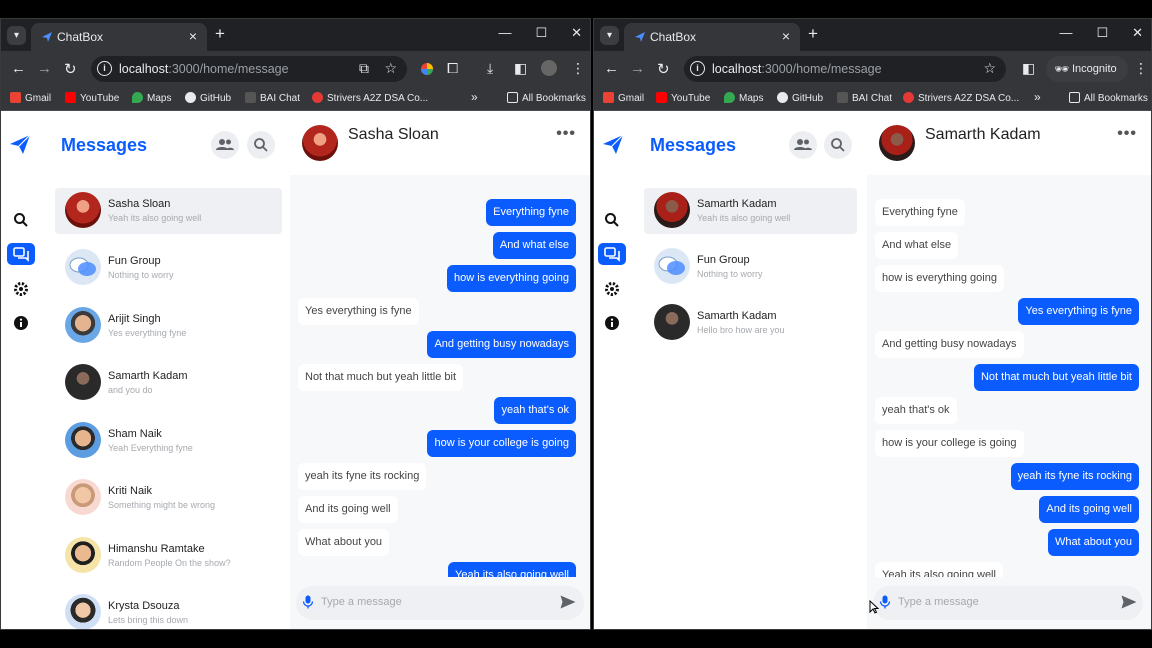 The width and height of the screenshot is (1152, 648). Describe the element at coordinates (452, 68) in the screenshot. I see `extensions-puzzle-icon: ⧠` at that location.